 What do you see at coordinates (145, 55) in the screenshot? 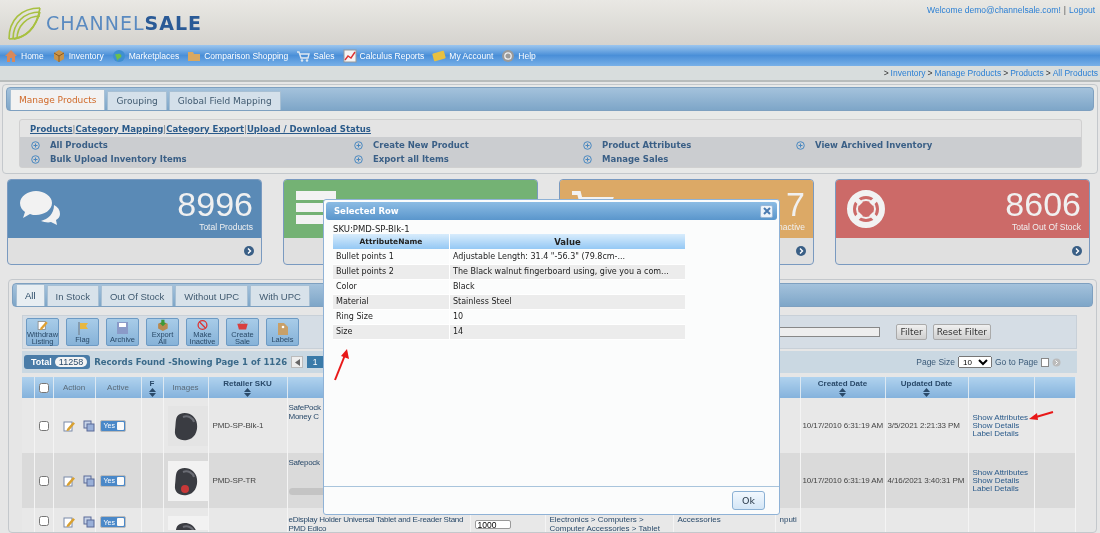
I see `nav-item: Marketplaces` at bounding box center [145, 55].